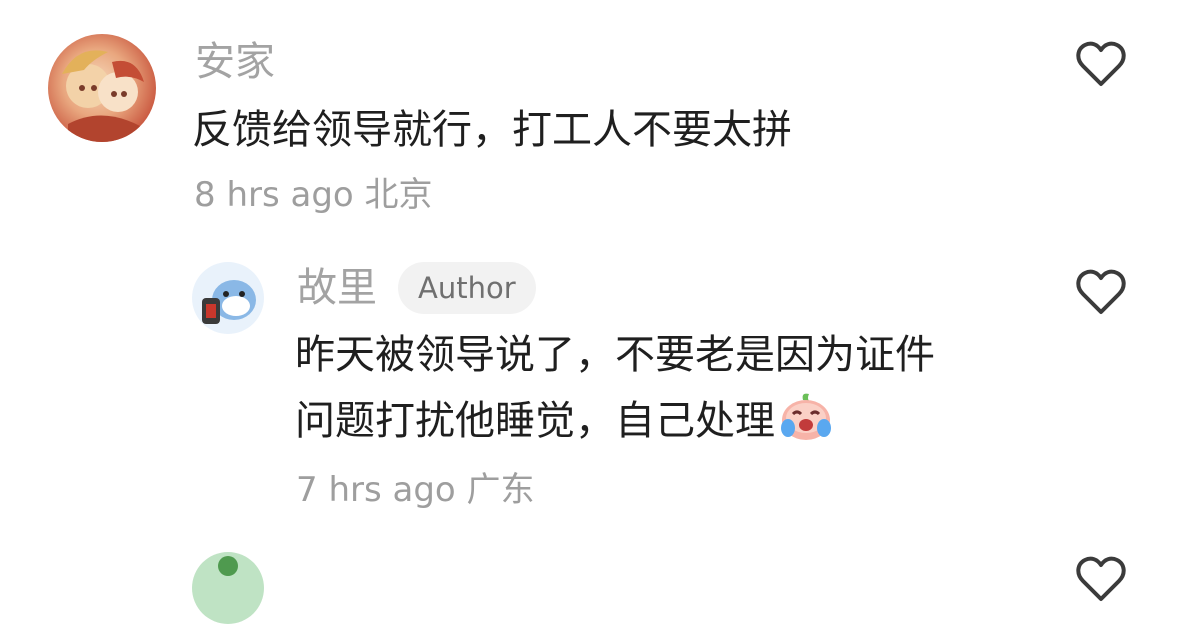 This screenshot has height=624, width=1179. I want to click on crying-emoji-icon, so click(806, 427).